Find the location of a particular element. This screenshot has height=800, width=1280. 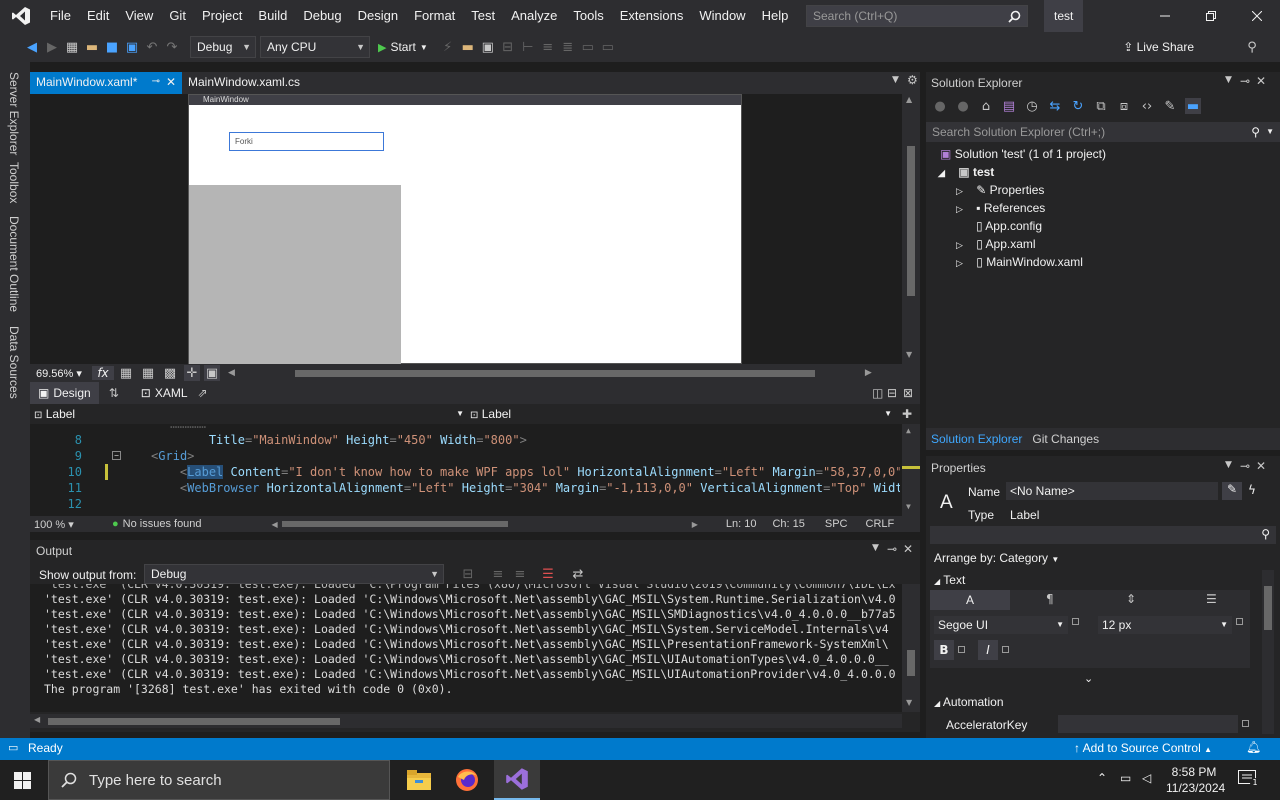

code-vertical-scrollbar: ▲ ▼ is located at coordinates (911, 470).